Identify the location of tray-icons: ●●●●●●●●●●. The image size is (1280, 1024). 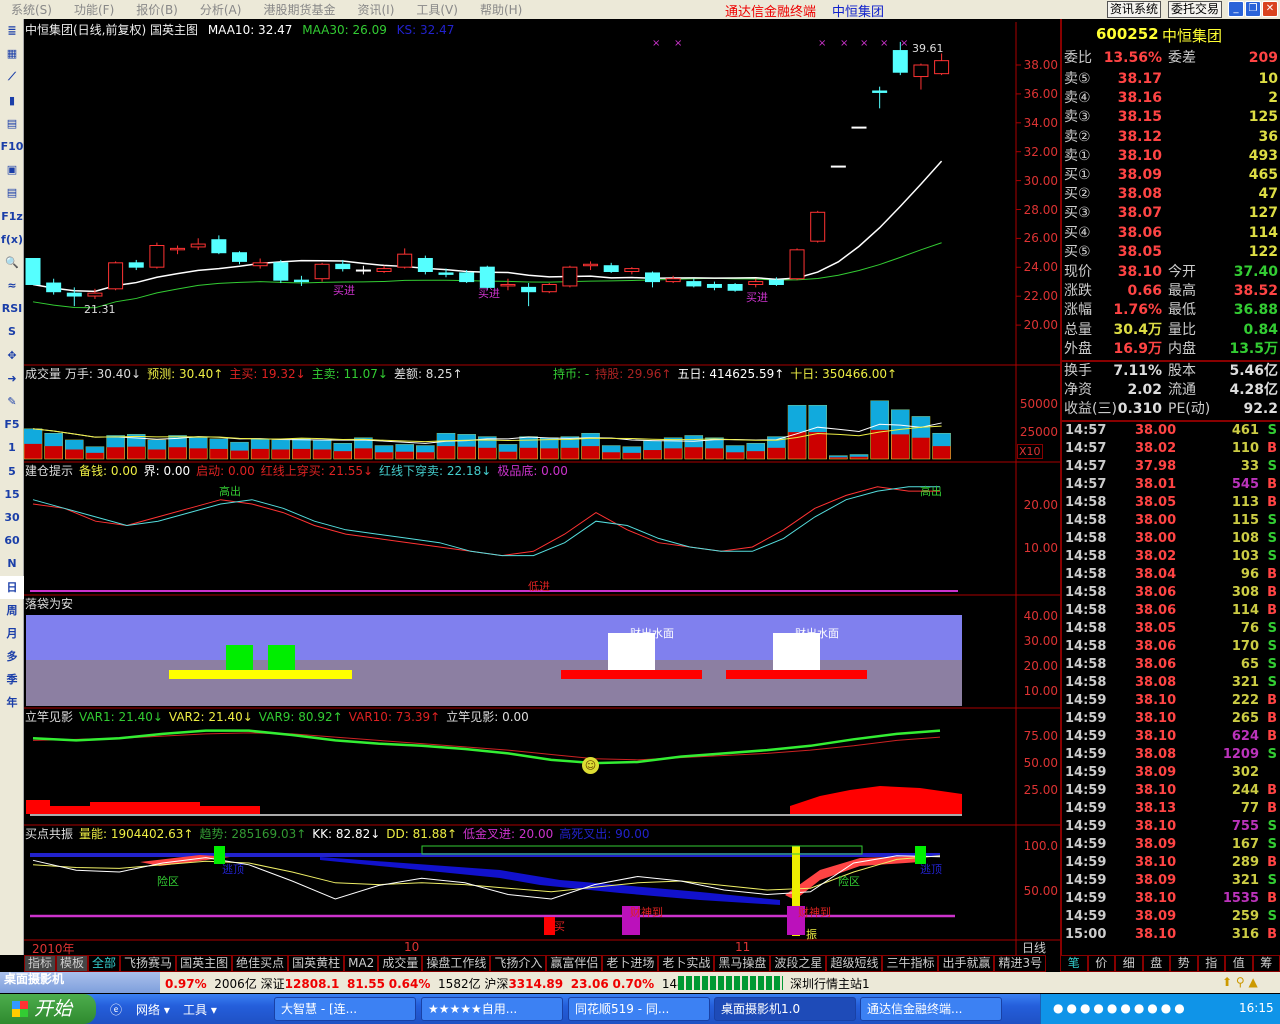
(1120, 1008).